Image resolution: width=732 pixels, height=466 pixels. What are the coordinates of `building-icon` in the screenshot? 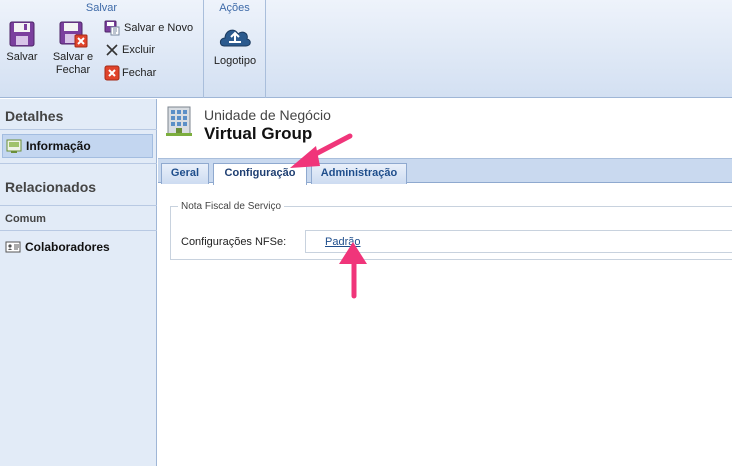 It's located at (179, 121).